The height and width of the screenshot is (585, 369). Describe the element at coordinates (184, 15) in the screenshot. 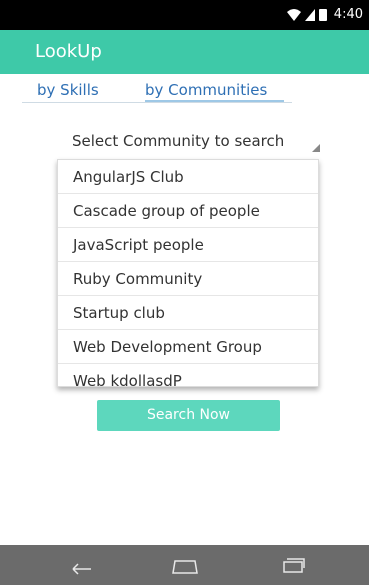

I see `status-bar: 4:40` at that location.